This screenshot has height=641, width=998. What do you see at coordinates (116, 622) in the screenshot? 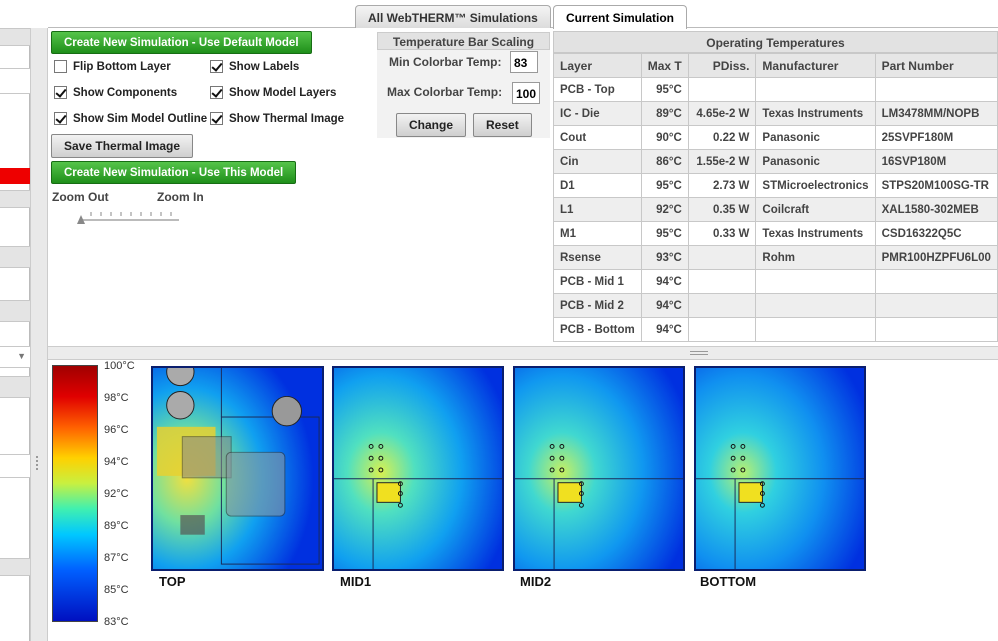
I see `colorbar-label: 83°C` at bounding box center [116, 622].